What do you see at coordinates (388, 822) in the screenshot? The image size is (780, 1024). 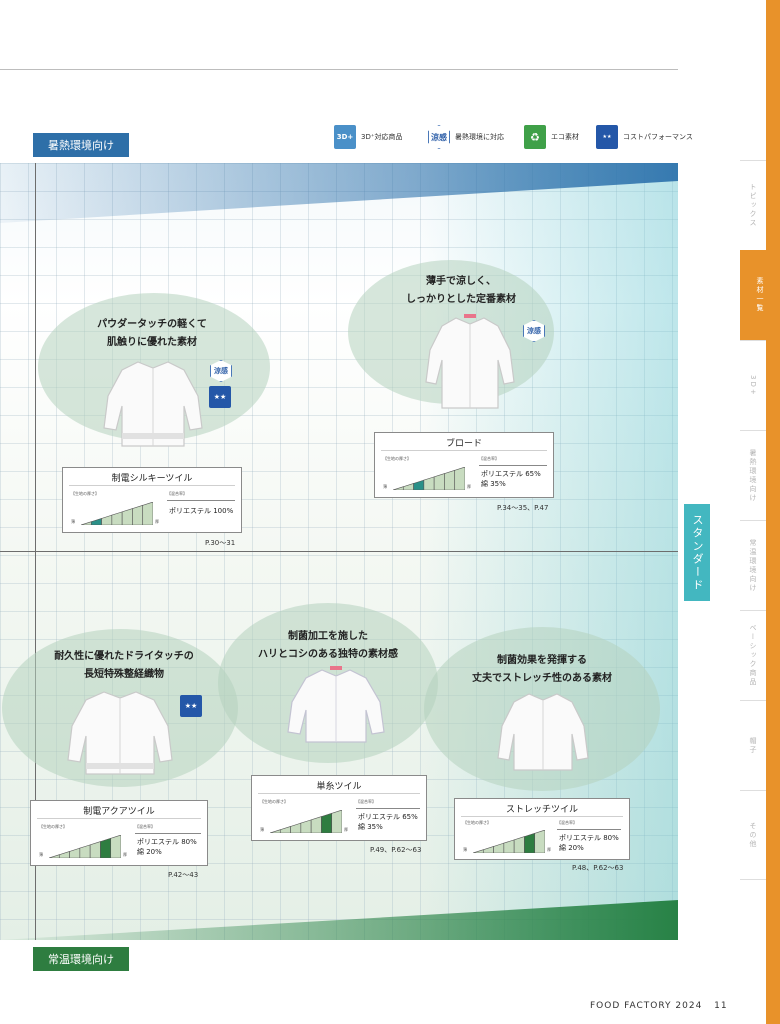 I see `mix-value: ポリエステル 65% 綿 35%` at bounding box center [388, 822].